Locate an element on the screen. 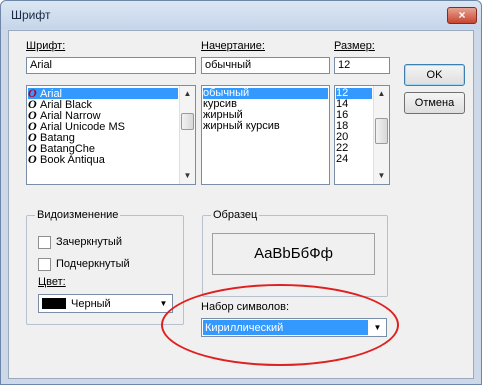 The height and width of the screenshot is (385, 482). size-list-item: 24 is located at coordinates (342, 159).